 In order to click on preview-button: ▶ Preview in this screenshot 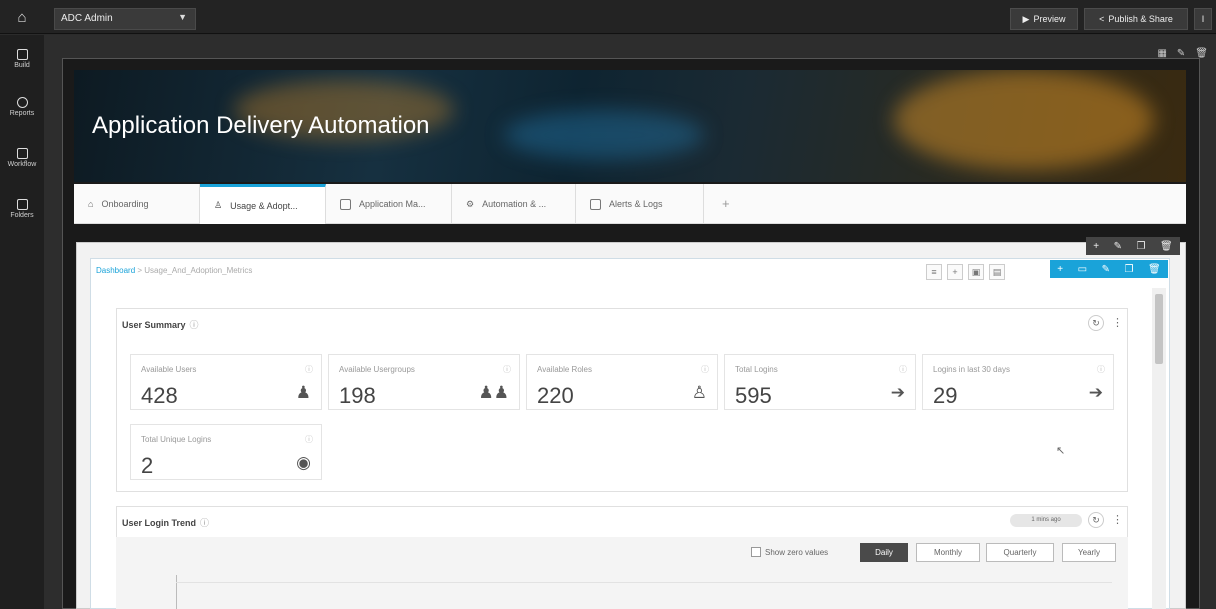, I will do `click(1044, 19)`.